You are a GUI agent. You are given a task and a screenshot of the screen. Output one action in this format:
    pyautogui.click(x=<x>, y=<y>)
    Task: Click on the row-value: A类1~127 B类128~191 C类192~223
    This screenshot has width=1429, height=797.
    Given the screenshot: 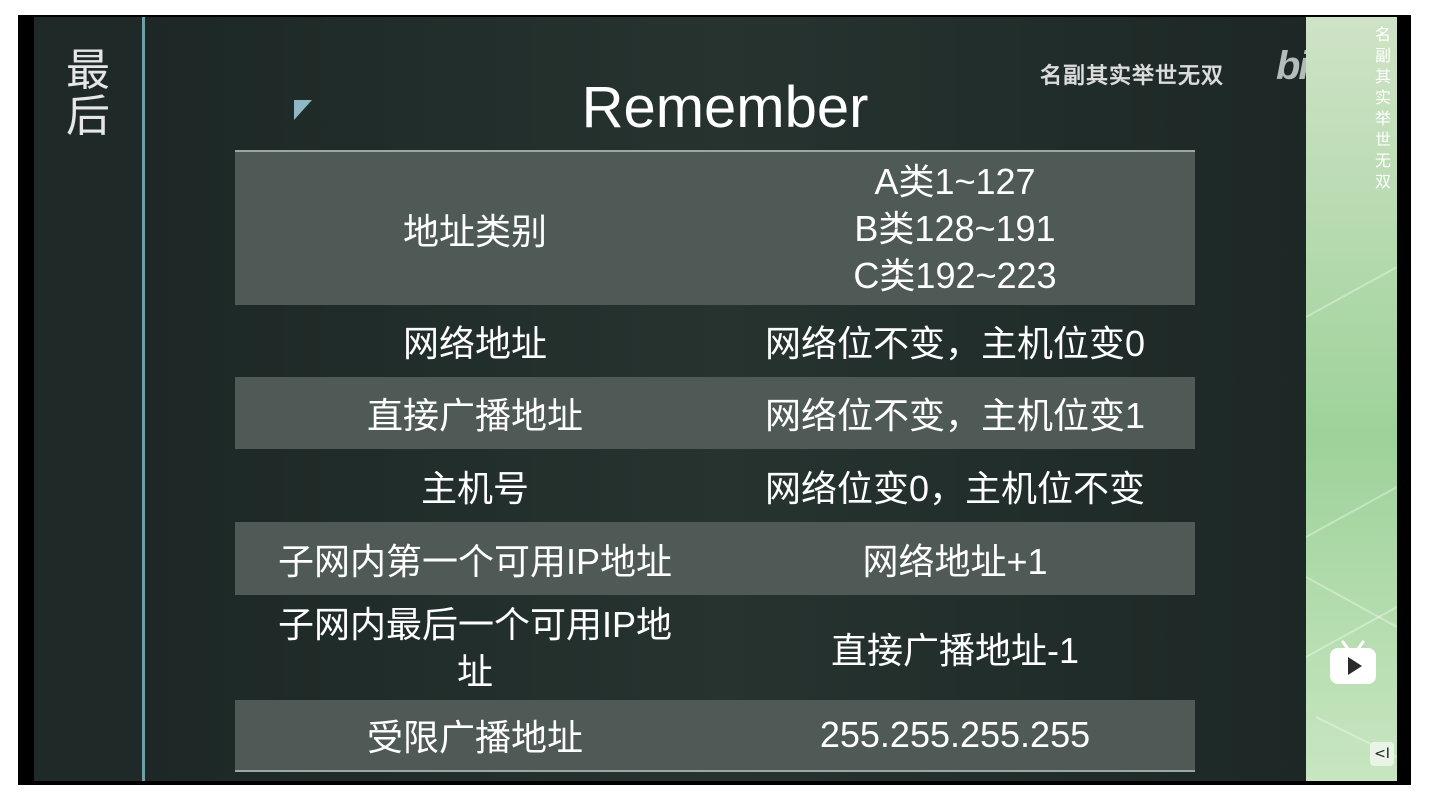 What is the action you would take?
    pyautogui.click(x=955, y=227)
    